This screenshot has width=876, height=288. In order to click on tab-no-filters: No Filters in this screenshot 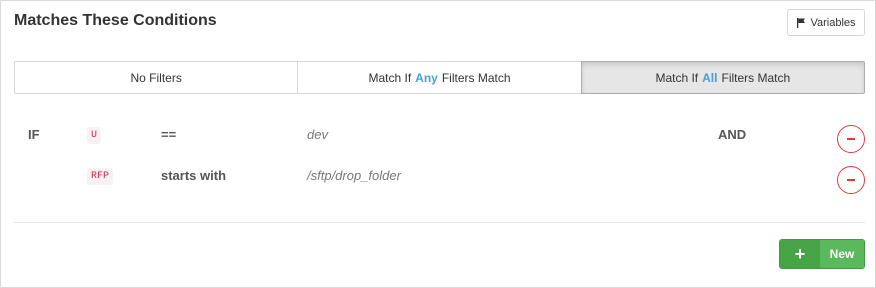, I will do `click(156, 77)`.